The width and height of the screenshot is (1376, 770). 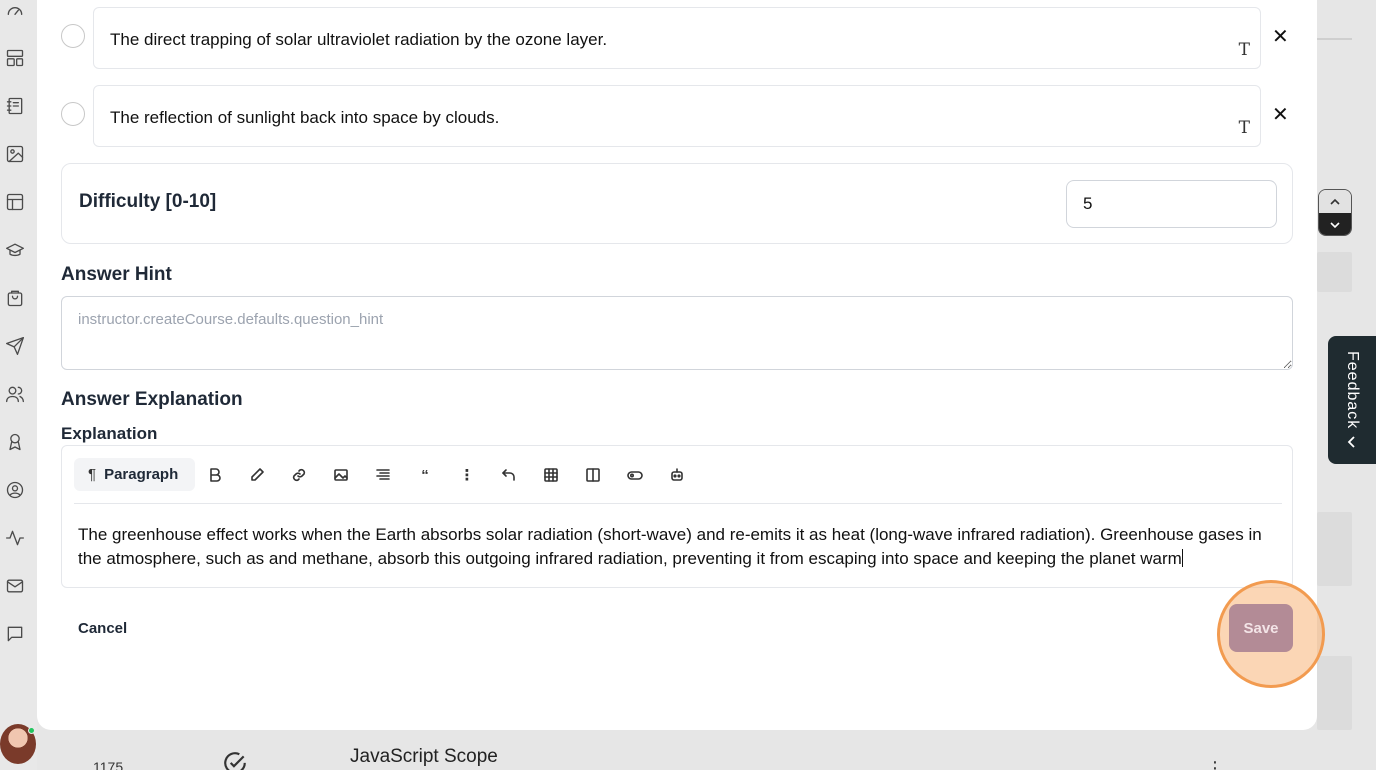 I want to click on table-icon, so click(x=551, y=475).